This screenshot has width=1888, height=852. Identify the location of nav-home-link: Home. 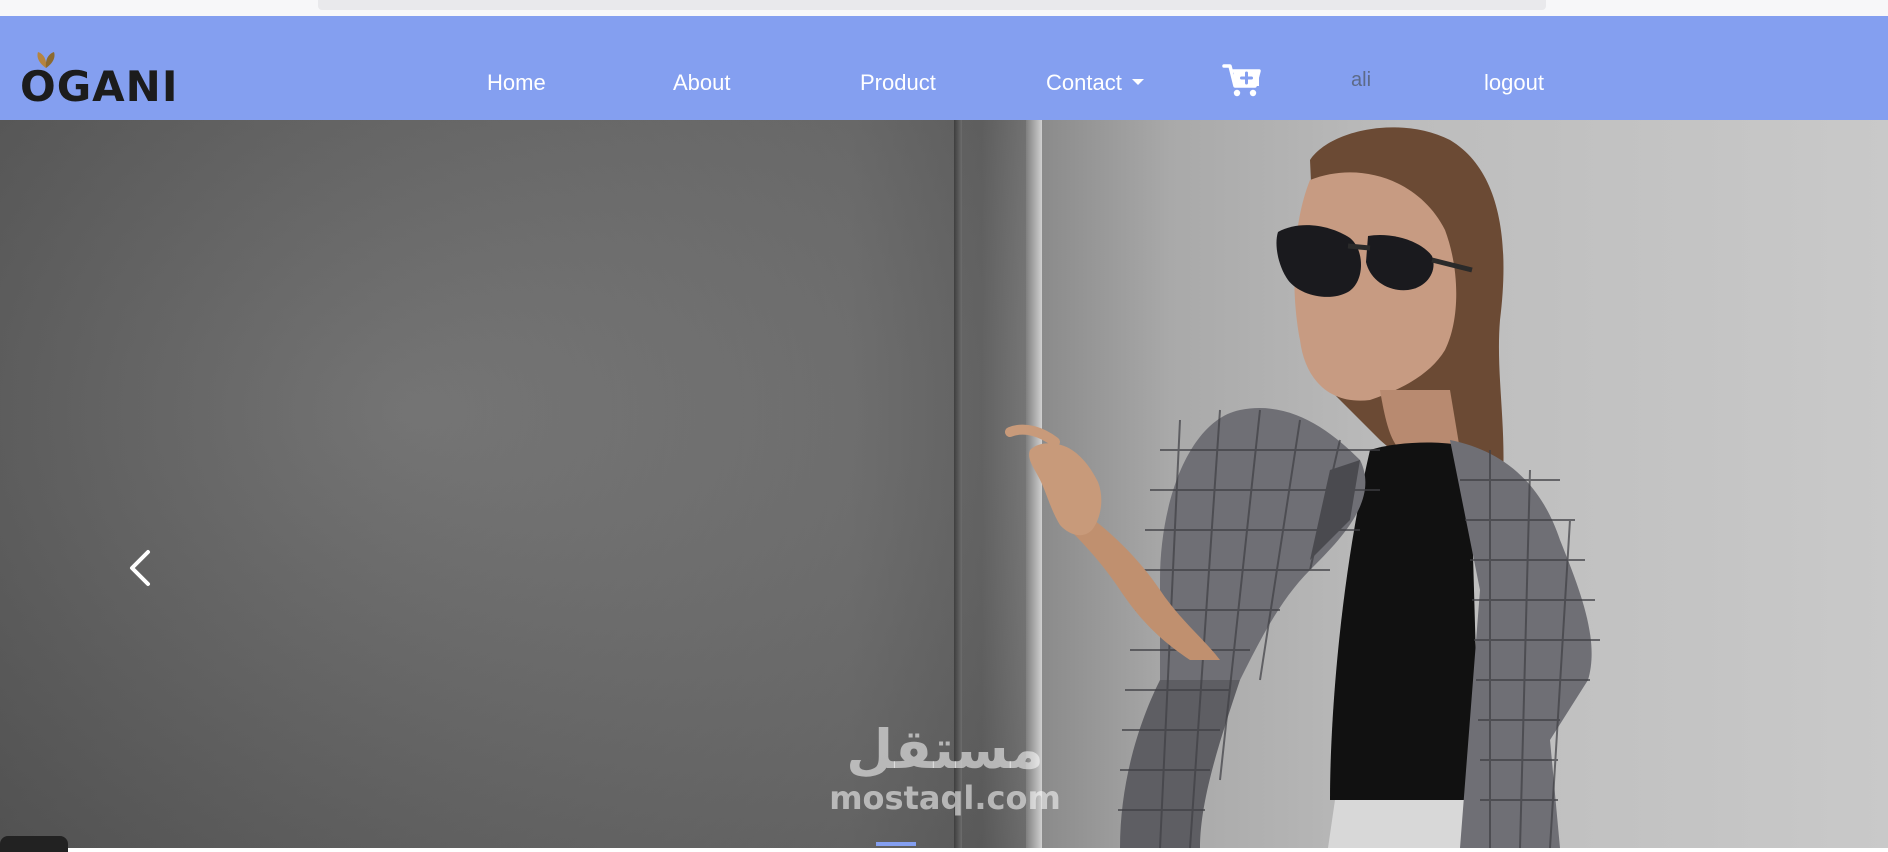
(516, 84).